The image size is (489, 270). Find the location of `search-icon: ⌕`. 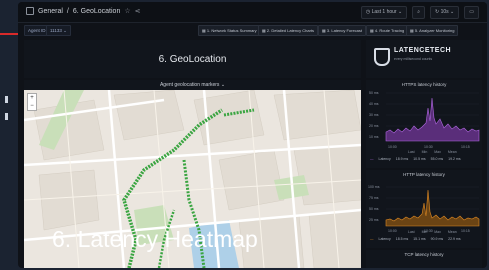

search-icon: ⌕ is located at coordinates (419, 12).